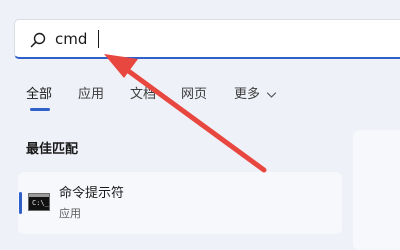 The width and height of the screenshot is (400, 250). I want to click on tab-all: 全部, so click(39, 95).